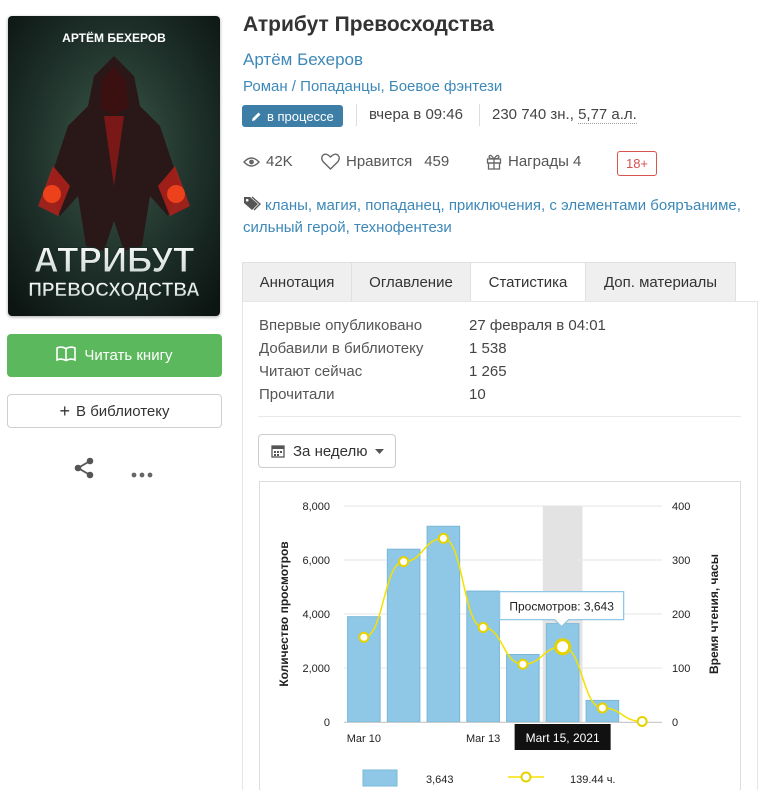  What do you see at coordinates (437, 161) in the screenshot?
I see `likes-value: 459` at bounding box center [437, 161].